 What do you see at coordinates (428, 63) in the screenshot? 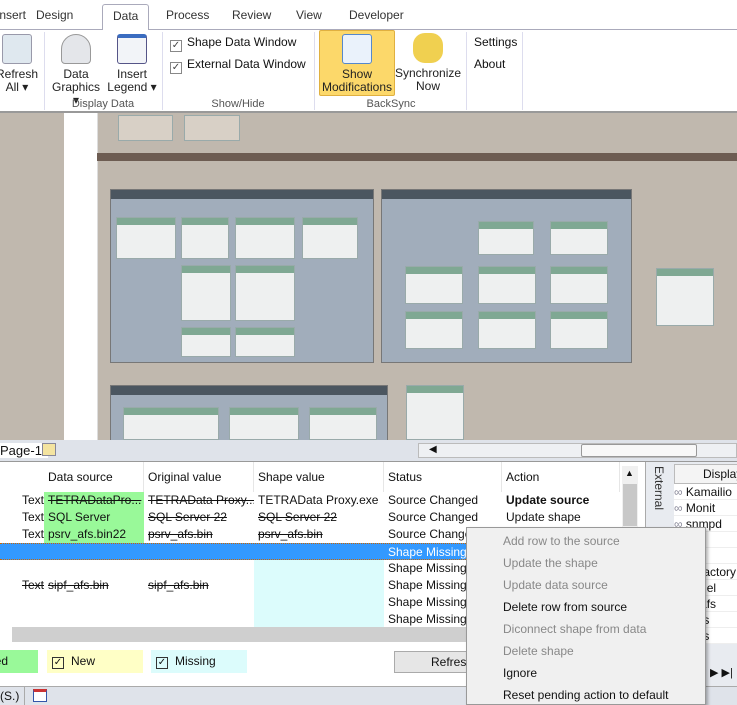
I see `synchronize-now-button: Synchronize Now` at bounding box center [428, 63].